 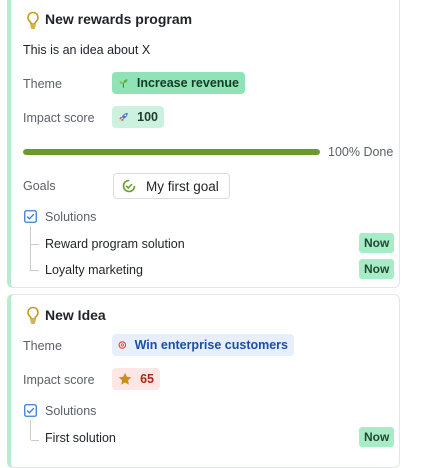 What do you see at coordinates (87, 50) in the screenshot?
I see `idea-description: This is an idea about X` at bounding box center [87, 50].